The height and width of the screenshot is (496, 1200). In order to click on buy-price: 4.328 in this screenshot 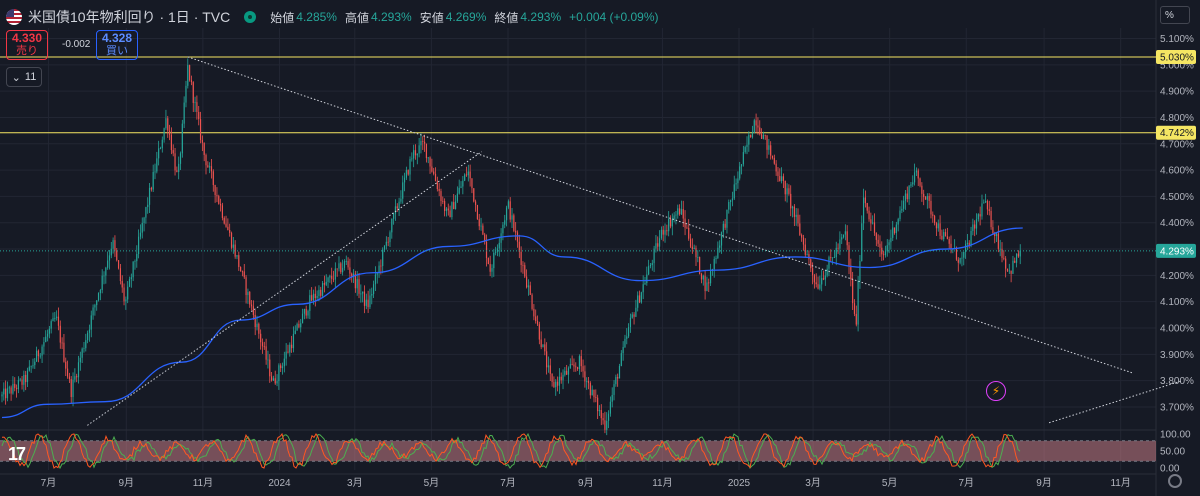, I will do `click(117, 38)`.